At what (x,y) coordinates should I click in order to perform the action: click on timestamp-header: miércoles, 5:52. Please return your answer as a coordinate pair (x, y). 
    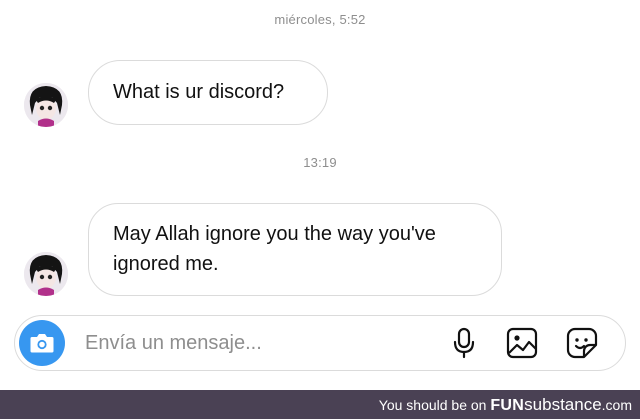
    Looking at the image, I should click on (320, 19).